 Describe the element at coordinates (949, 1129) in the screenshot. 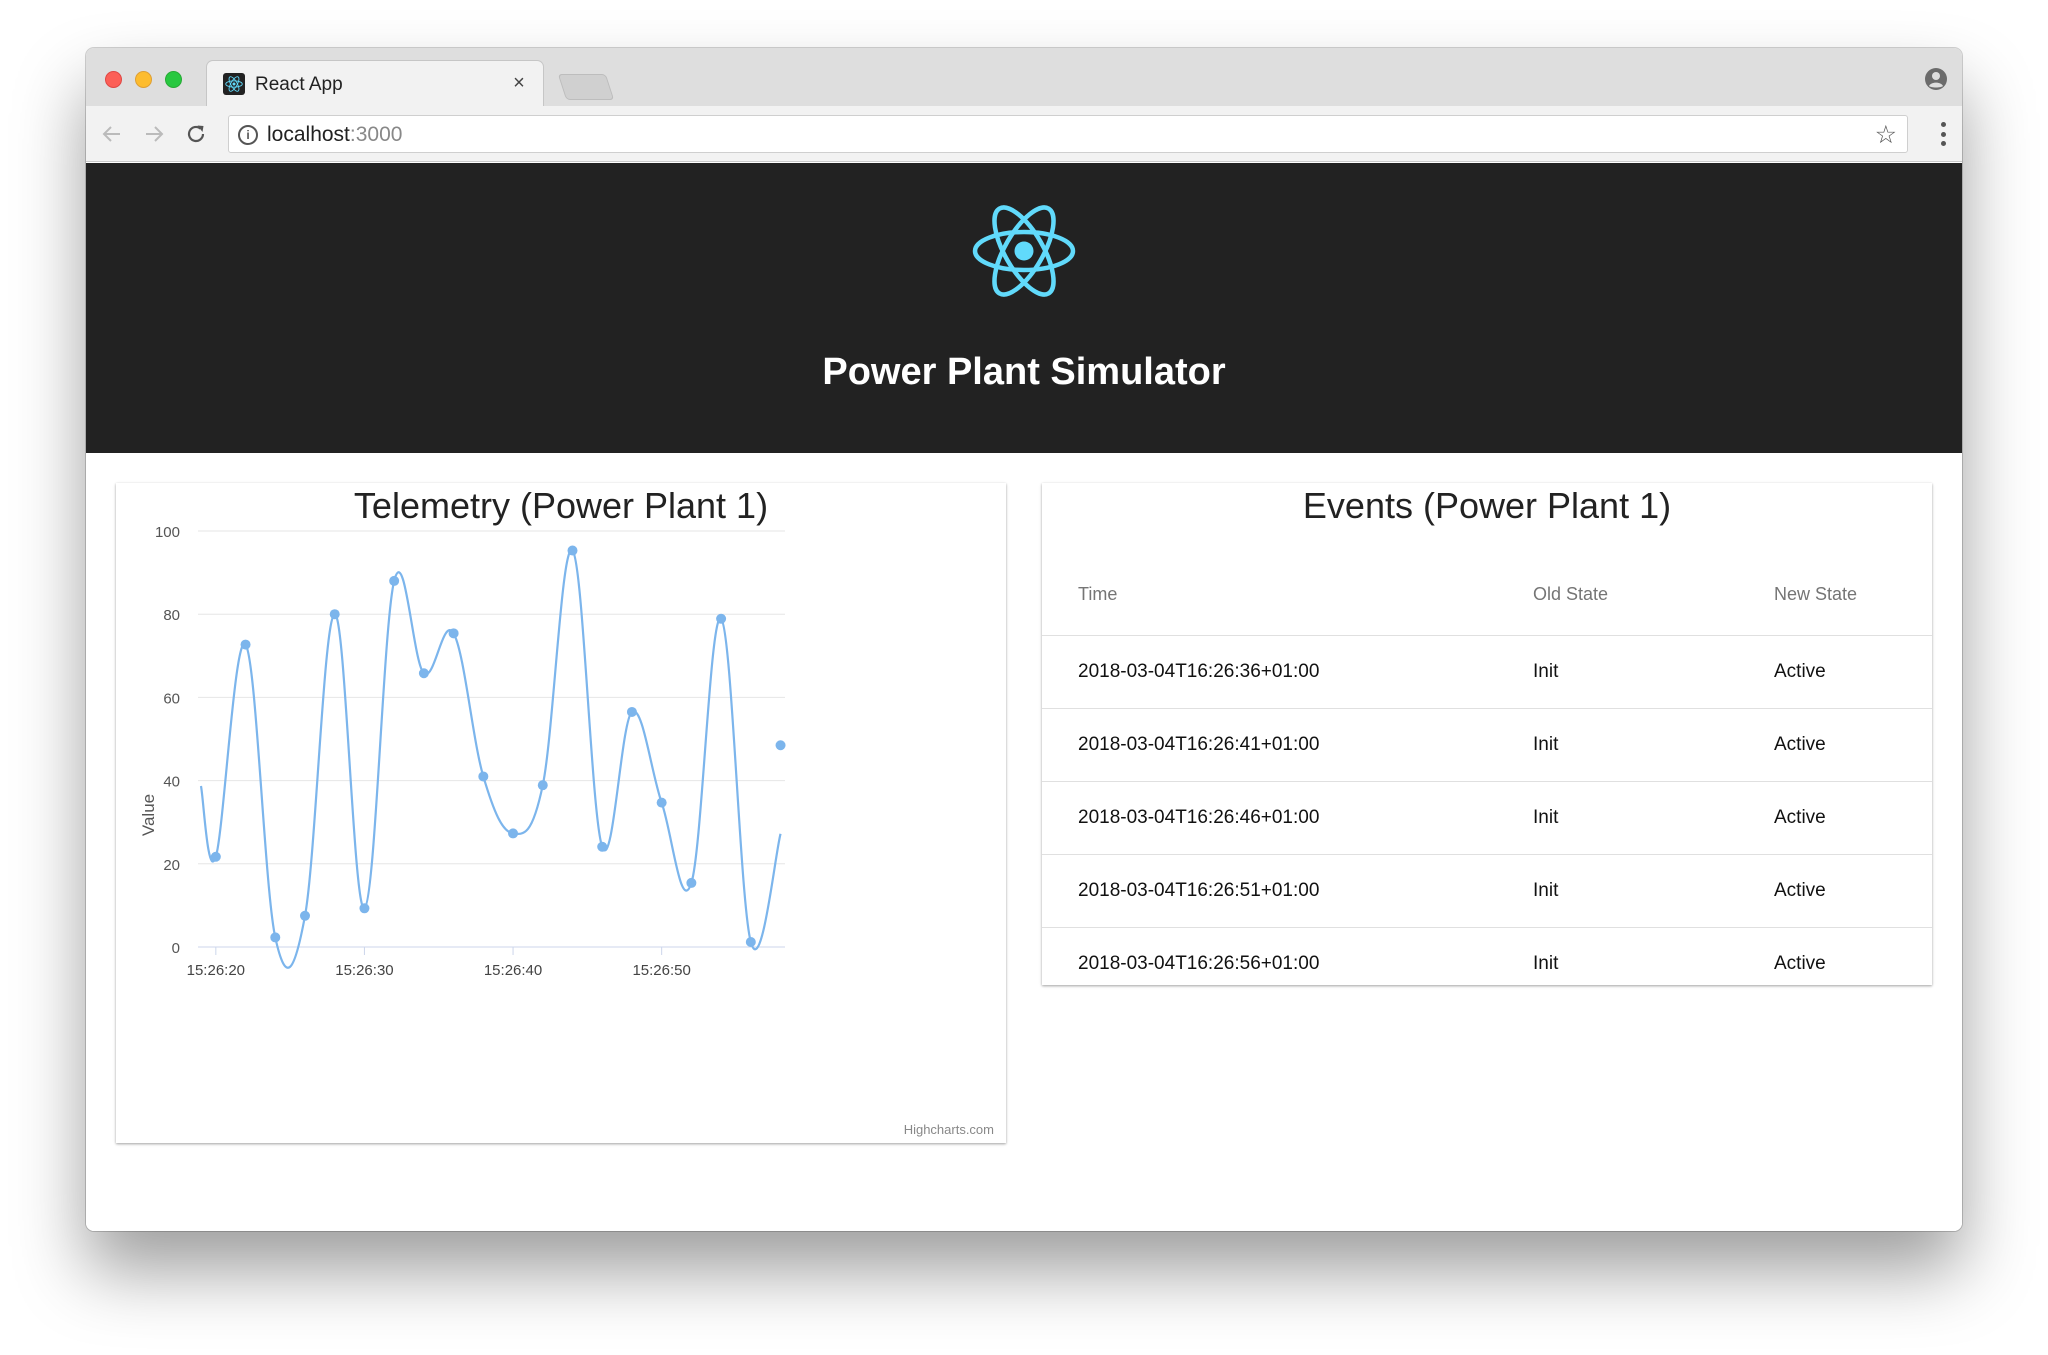

I see `chart-credits: Highcharts.com` at that location.